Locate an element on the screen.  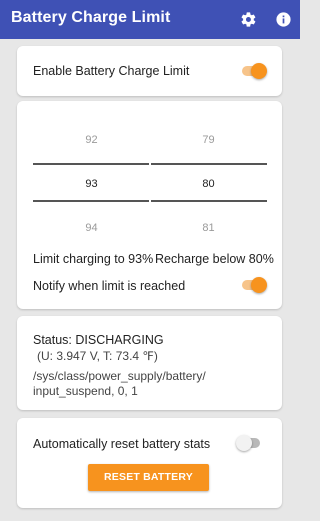
app-bar: Battery Charge Limit is located at coordinates (150, 19).